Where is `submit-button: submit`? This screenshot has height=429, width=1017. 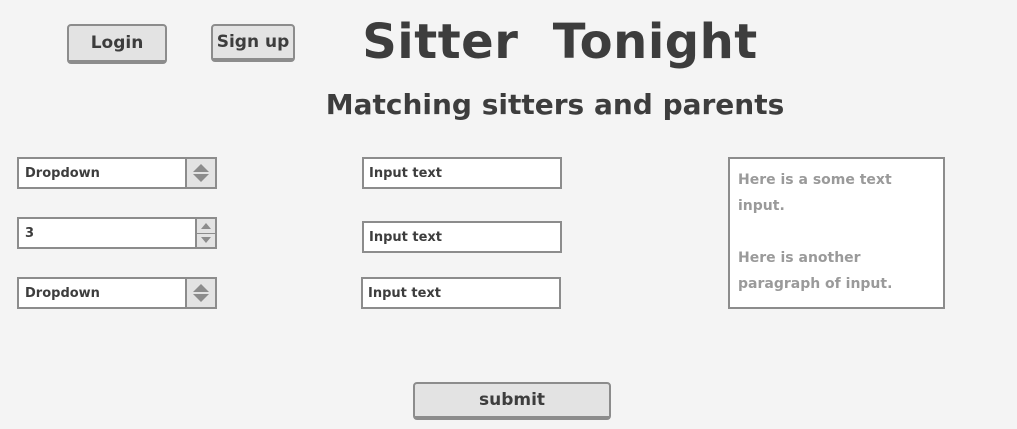 submit-button: submit is located at coordinates (512, 401).